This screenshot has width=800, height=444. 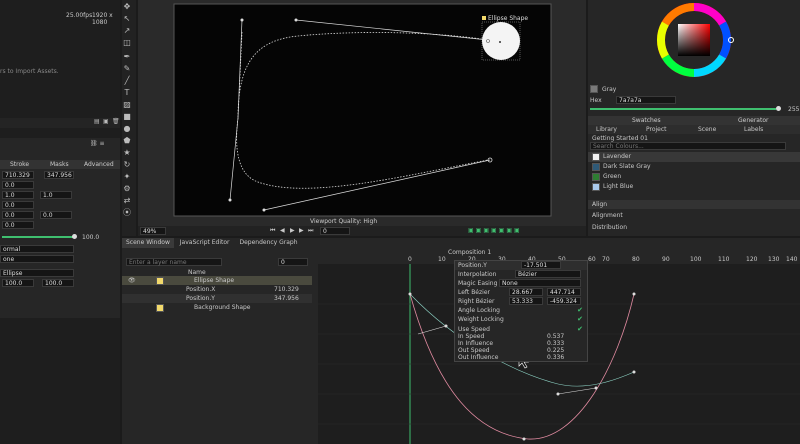 What do you see at coordinates (694, 167) in the screenshot?
I see `list-item: Dark Slate Gray` at bounding box center [694, 167].